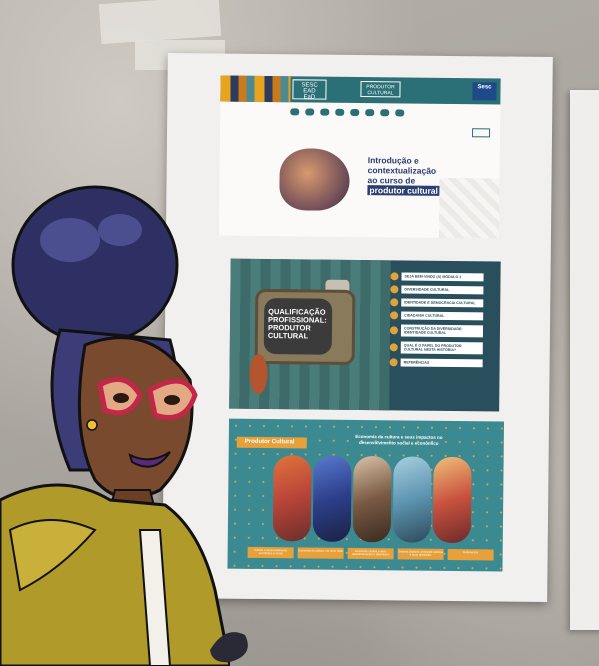 Image resolution: width=599 pixels, height=666 pixels. Describe the element at coordinates (271, 442) in the screenshot. I see `section-tab: Produtor Cultural` at that location.